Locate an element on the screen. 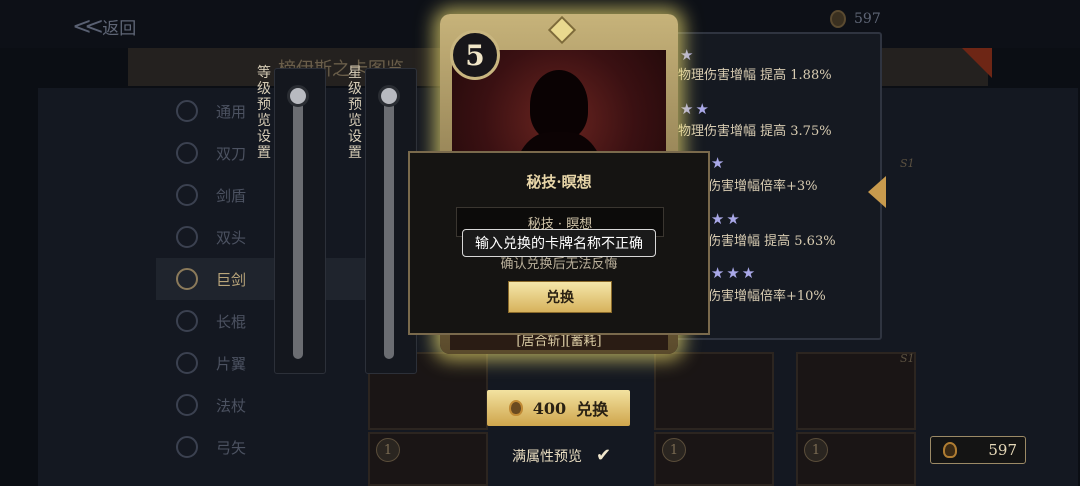 This screenshot has height=486, width=1080. effect-text-5: 伤害增幅倍率+10% is located at coordinates (767, 296).